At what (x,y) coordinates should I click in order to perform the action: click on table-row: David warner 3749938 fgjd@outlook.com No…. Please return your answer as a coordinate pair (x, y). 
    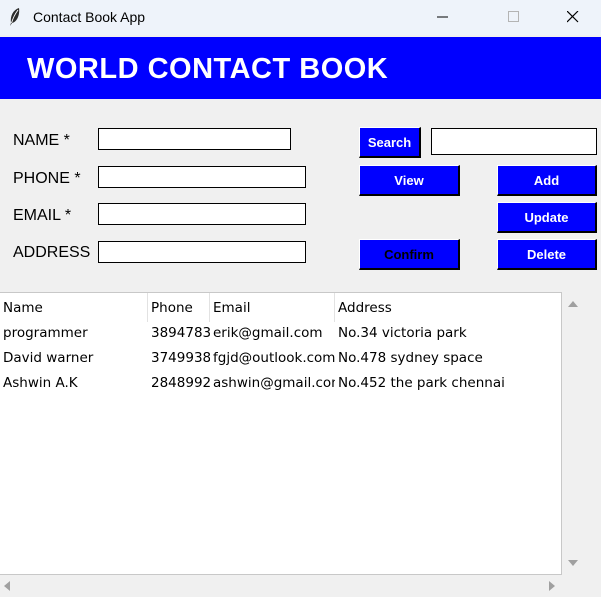
    Looking at the image, I should click on (280, 358).